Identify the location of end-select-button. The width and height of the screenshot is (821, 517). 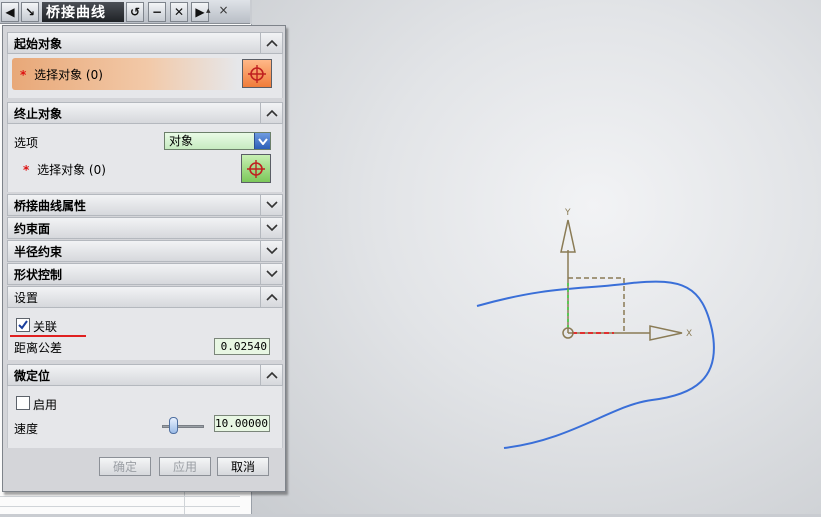
(256, 168).